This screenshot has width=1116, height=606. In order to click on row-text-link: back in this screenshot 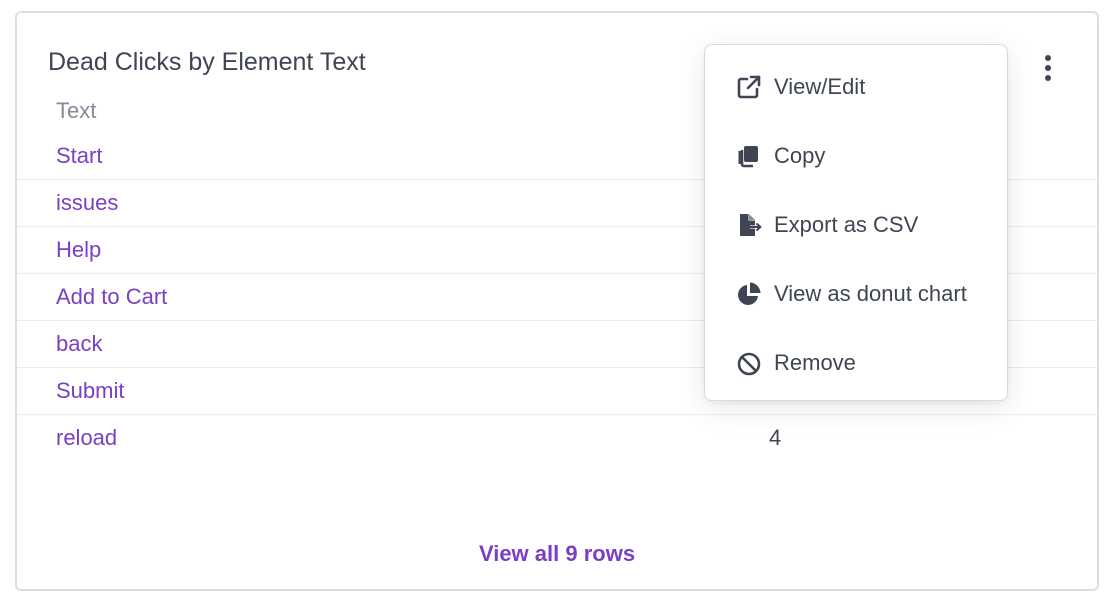, I will do `click(79, 344)`.